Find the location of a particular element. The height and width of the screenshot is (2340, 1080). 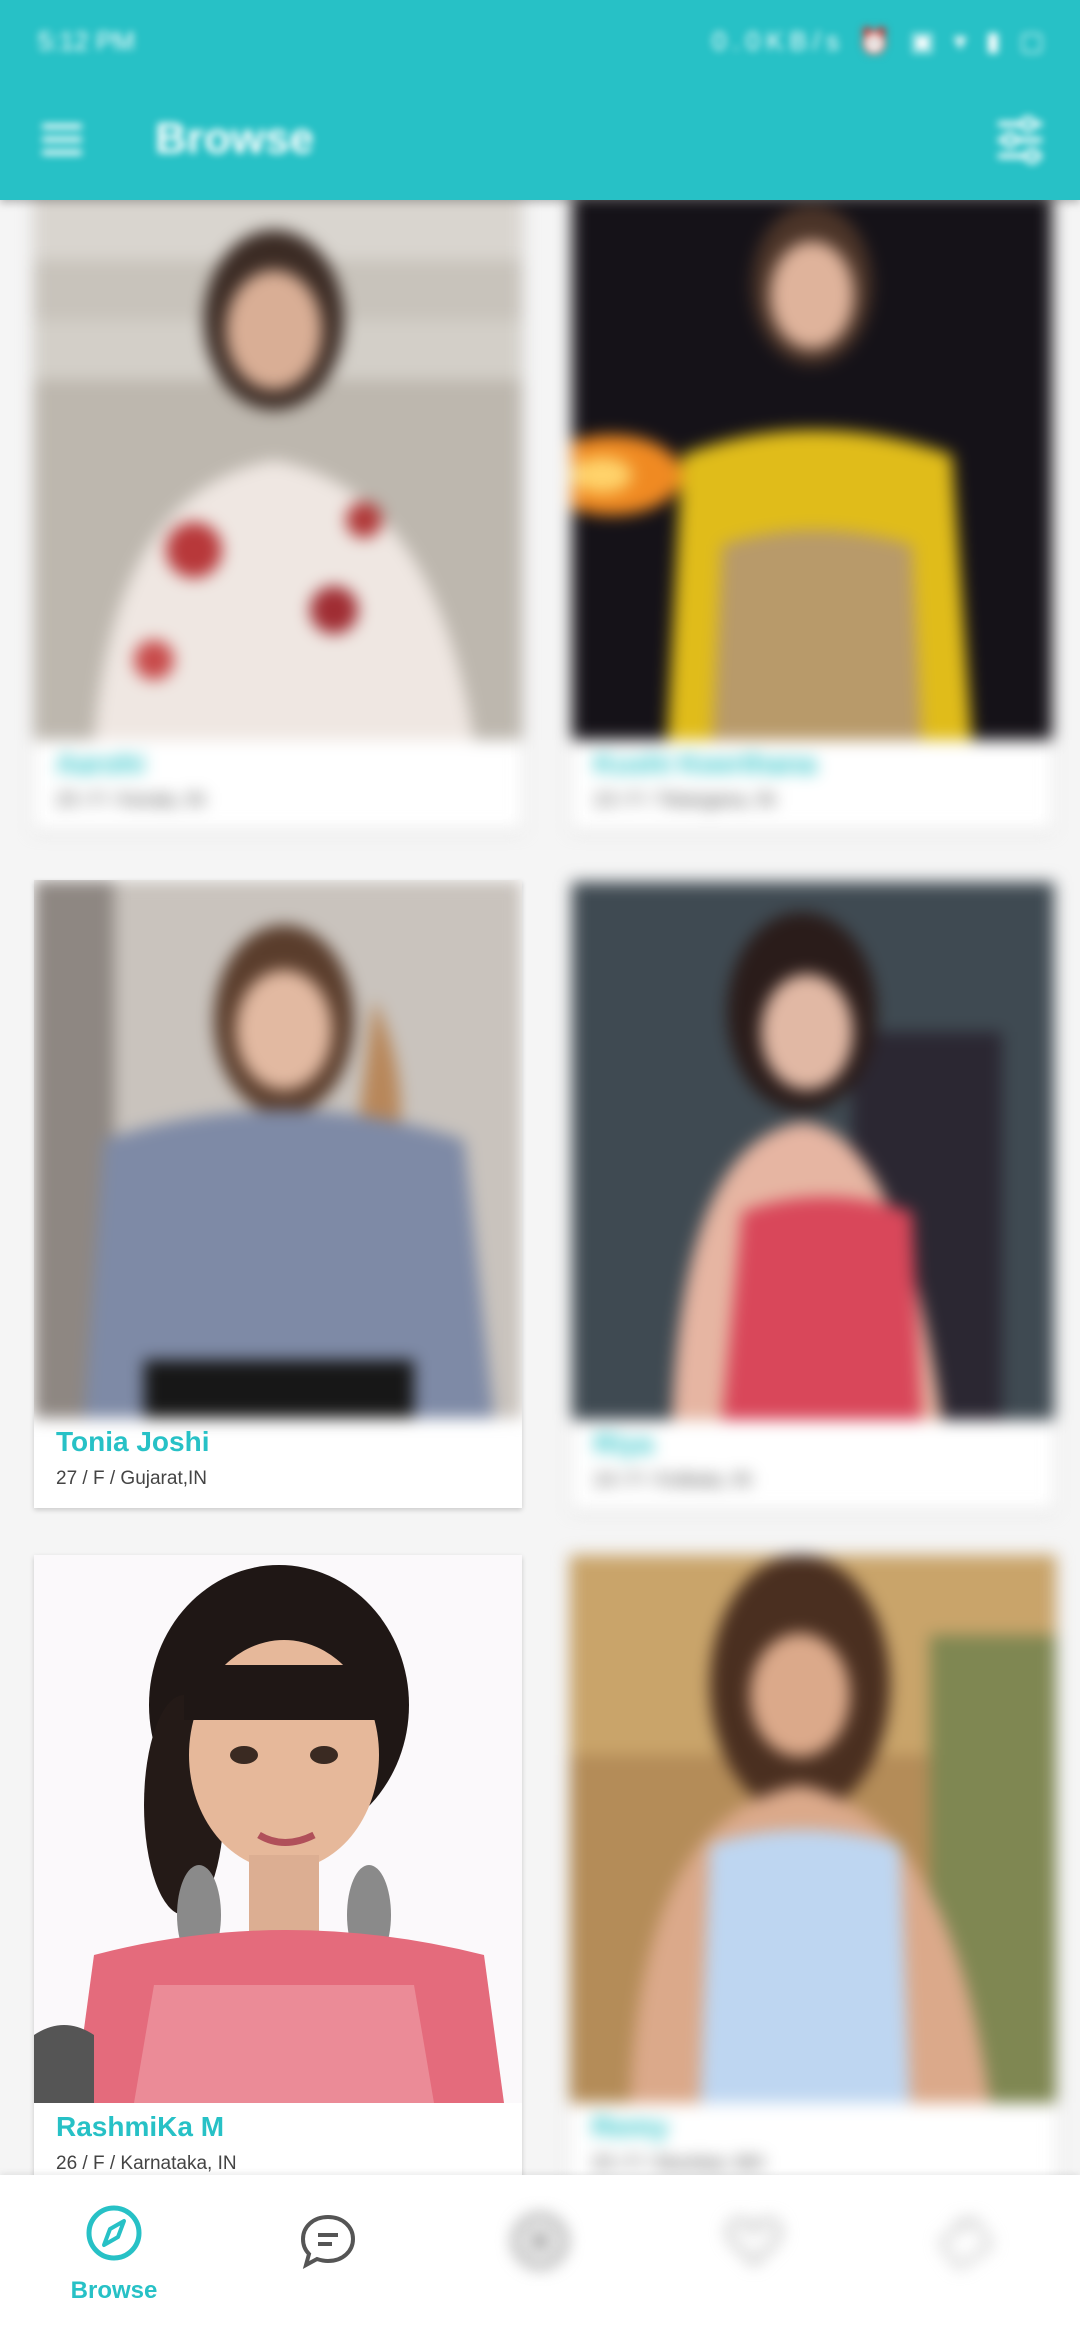

profile-name: RashmiKa M is located at coordinates (140, 2126).